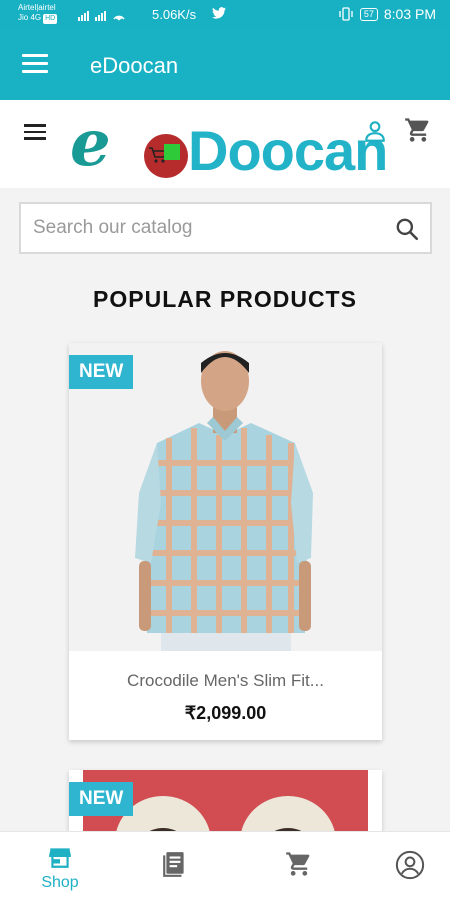 The width and height of the screenshot is (450, 900). What do you see at coordinates (166, 156) in the screenshot?
I see `logo-cart-ball` at bounding box center [166, 156].